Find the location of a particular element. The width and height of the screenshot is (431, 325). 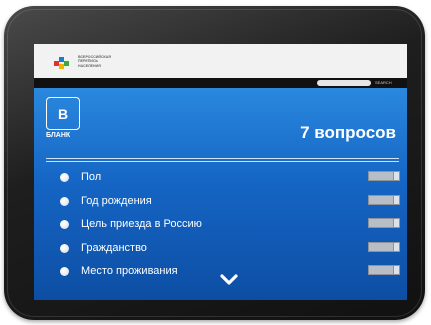

question-label: Гражданство is located at coordinates (114, 247).